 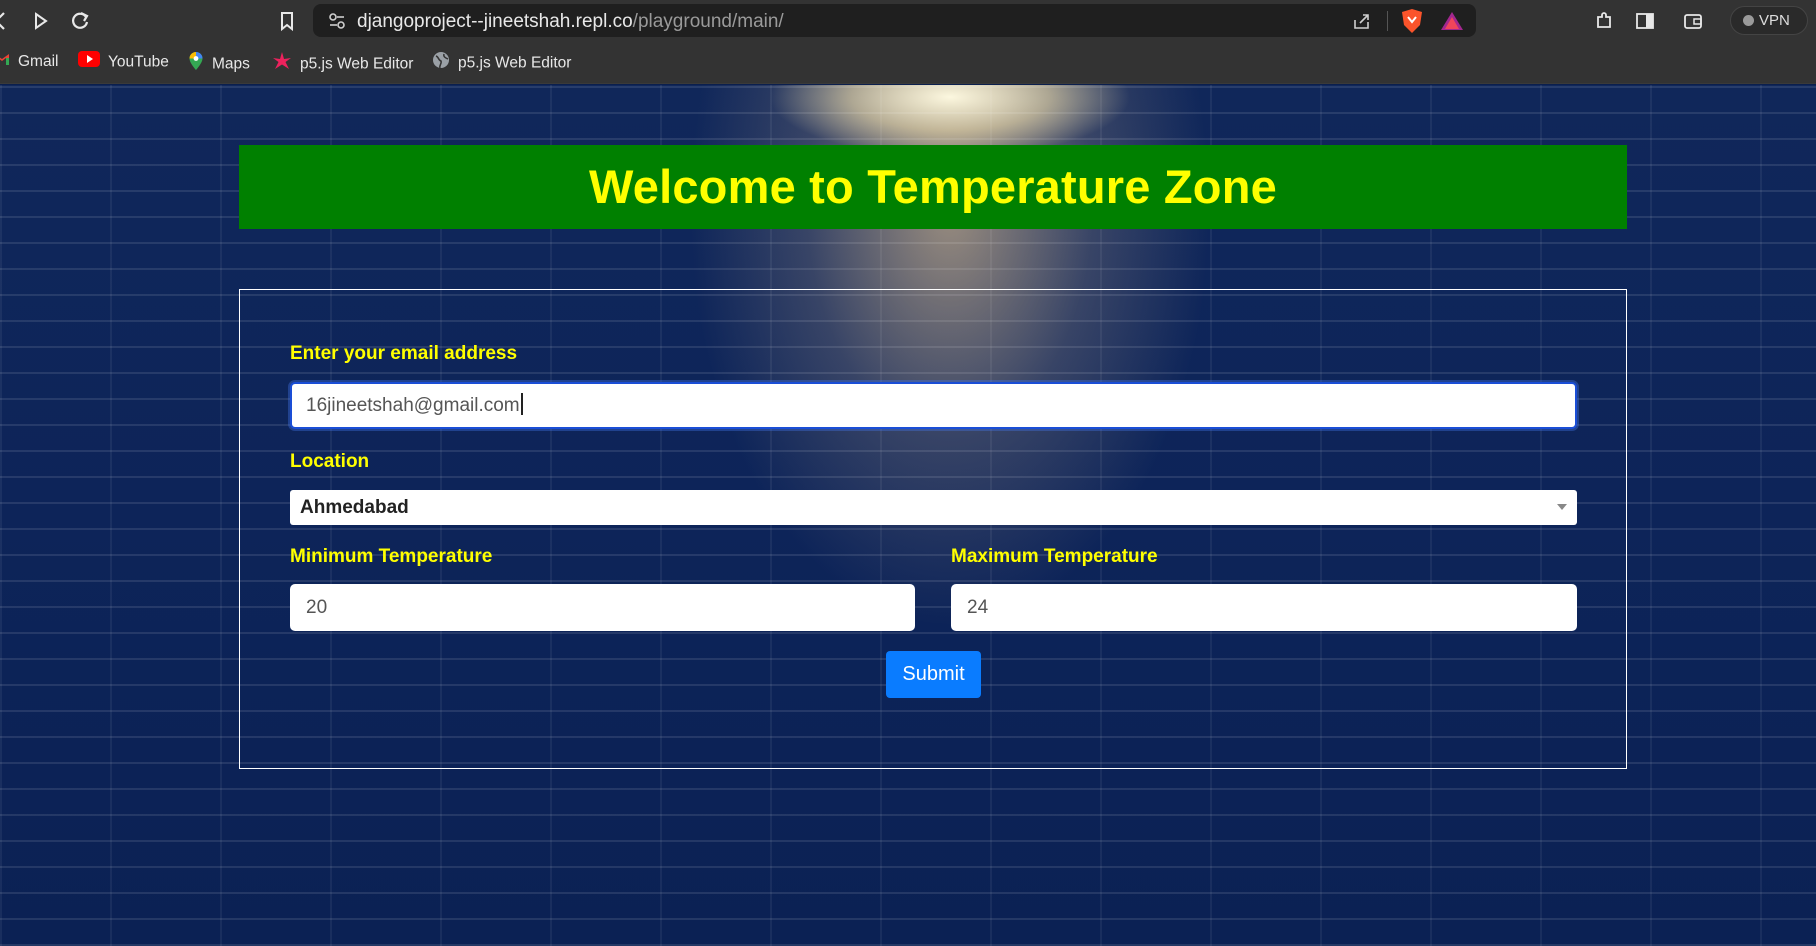 I want to click on email-label: Enter your email address, so click(x=404, y=353).